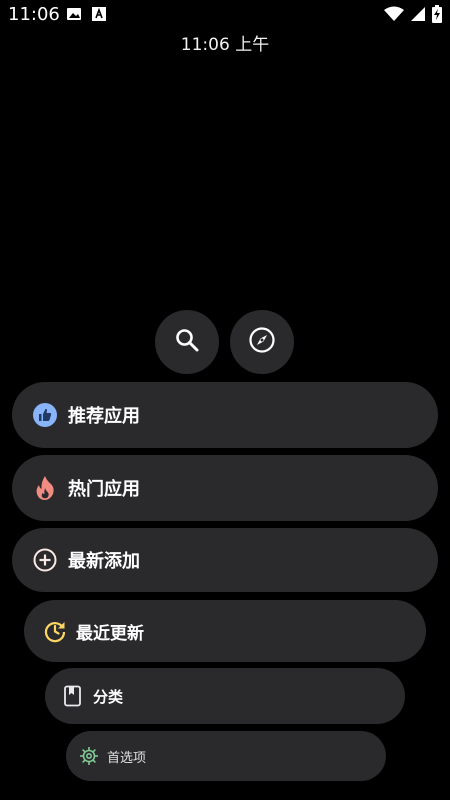 The image size is (450, 800). I want to click on font-icon, so click(99, 16).